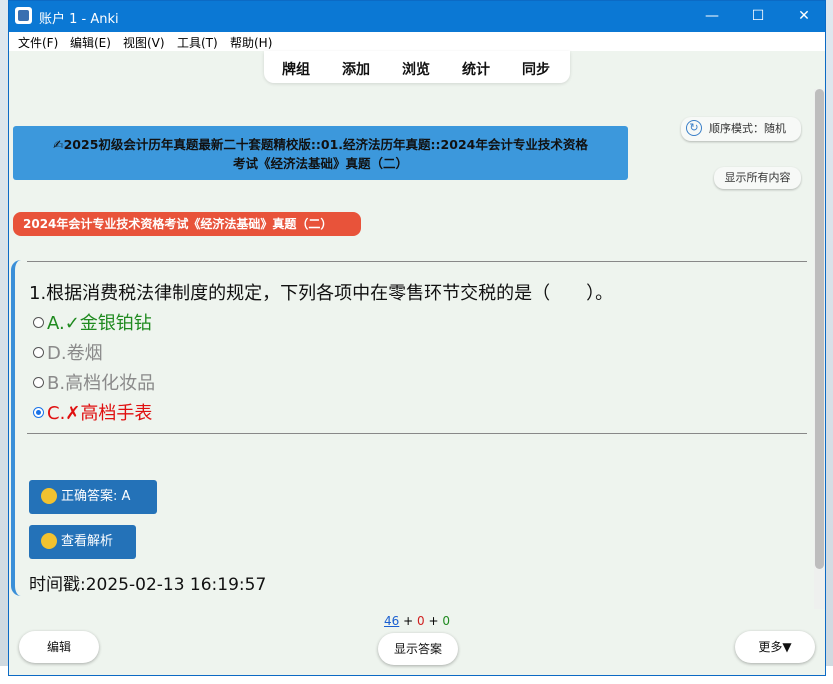 Image resolution: width=833 pixels, height=684 pixels. I want to click on menu-help: 帮助(H), so click(251, 42).